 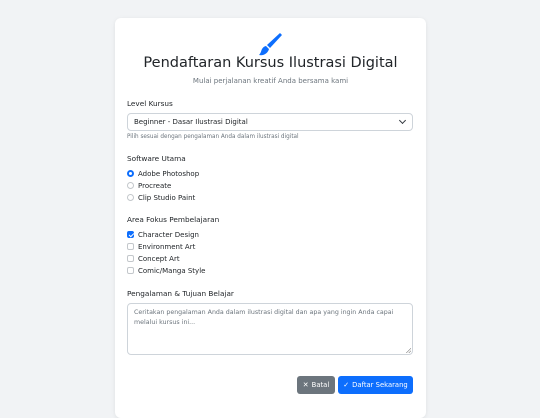 I want to click on x-icon: ✕, so click(x=305, y=385).